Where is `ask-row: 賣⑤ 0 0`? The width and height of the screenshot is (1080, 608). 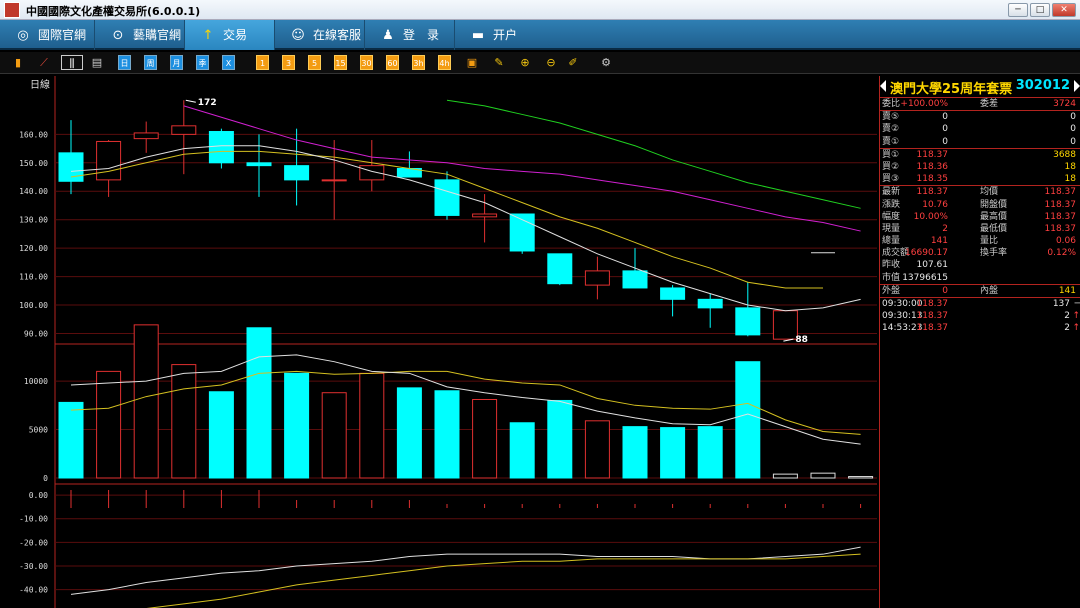 ask-row: 賣⑤ 0 0 is located at coordinates (980, 117).